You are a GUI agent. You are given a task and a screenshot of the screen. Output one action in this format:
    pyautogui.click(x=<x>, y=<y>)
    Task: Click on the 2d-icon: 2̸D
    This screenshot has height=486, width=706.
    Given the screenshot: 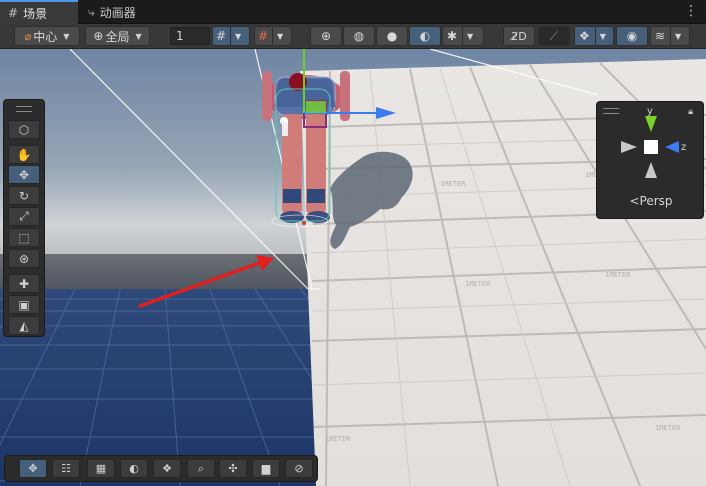 What is the action you would take?
    pyautogui.click(x=519, y=36)
    